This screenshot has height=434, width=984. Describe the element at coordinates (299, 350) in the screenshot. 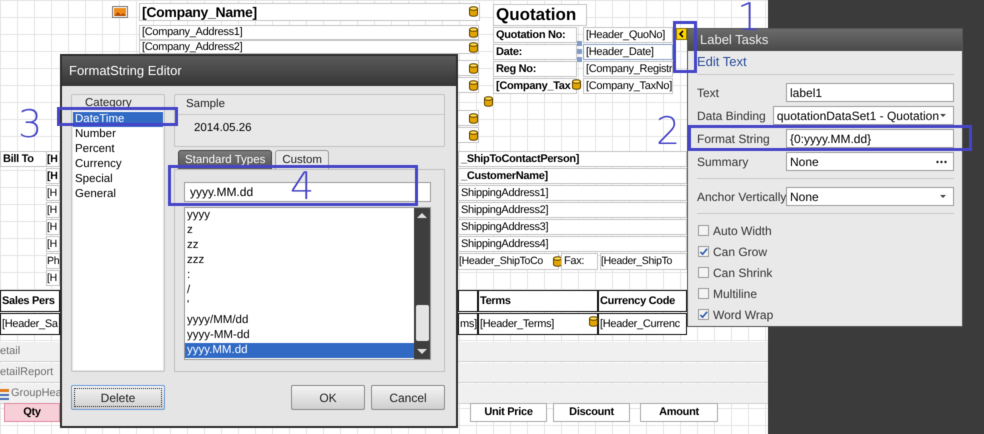

I see `format-item: yyyy.MM.dd` at that location.